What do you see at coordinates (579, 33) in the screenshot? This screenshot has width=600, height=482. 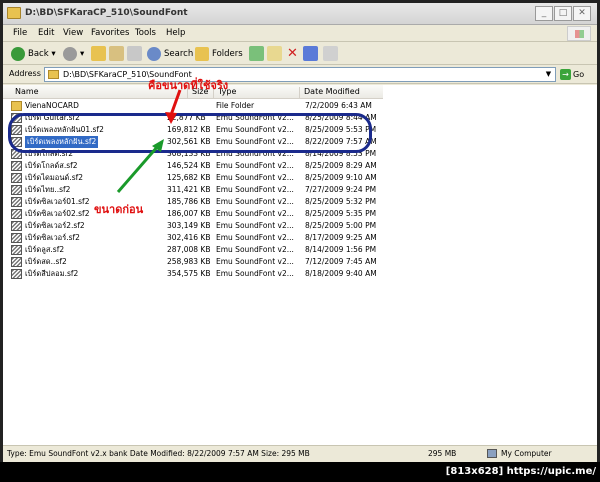 I see `windows-logo-icon` at bounding box center [579, 33].